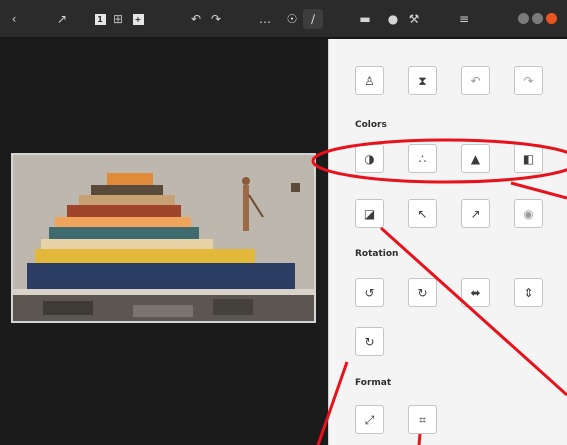 The image size is (567, 445). I want to click on crop-icon: ⌗, so click(422, 419).